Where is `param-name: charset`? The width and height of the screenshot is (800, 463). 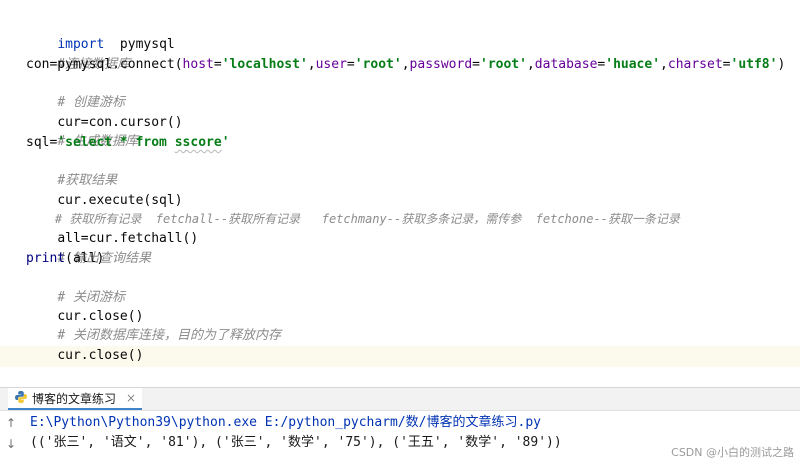
param-name: charset is located at coordinates (695, 64).